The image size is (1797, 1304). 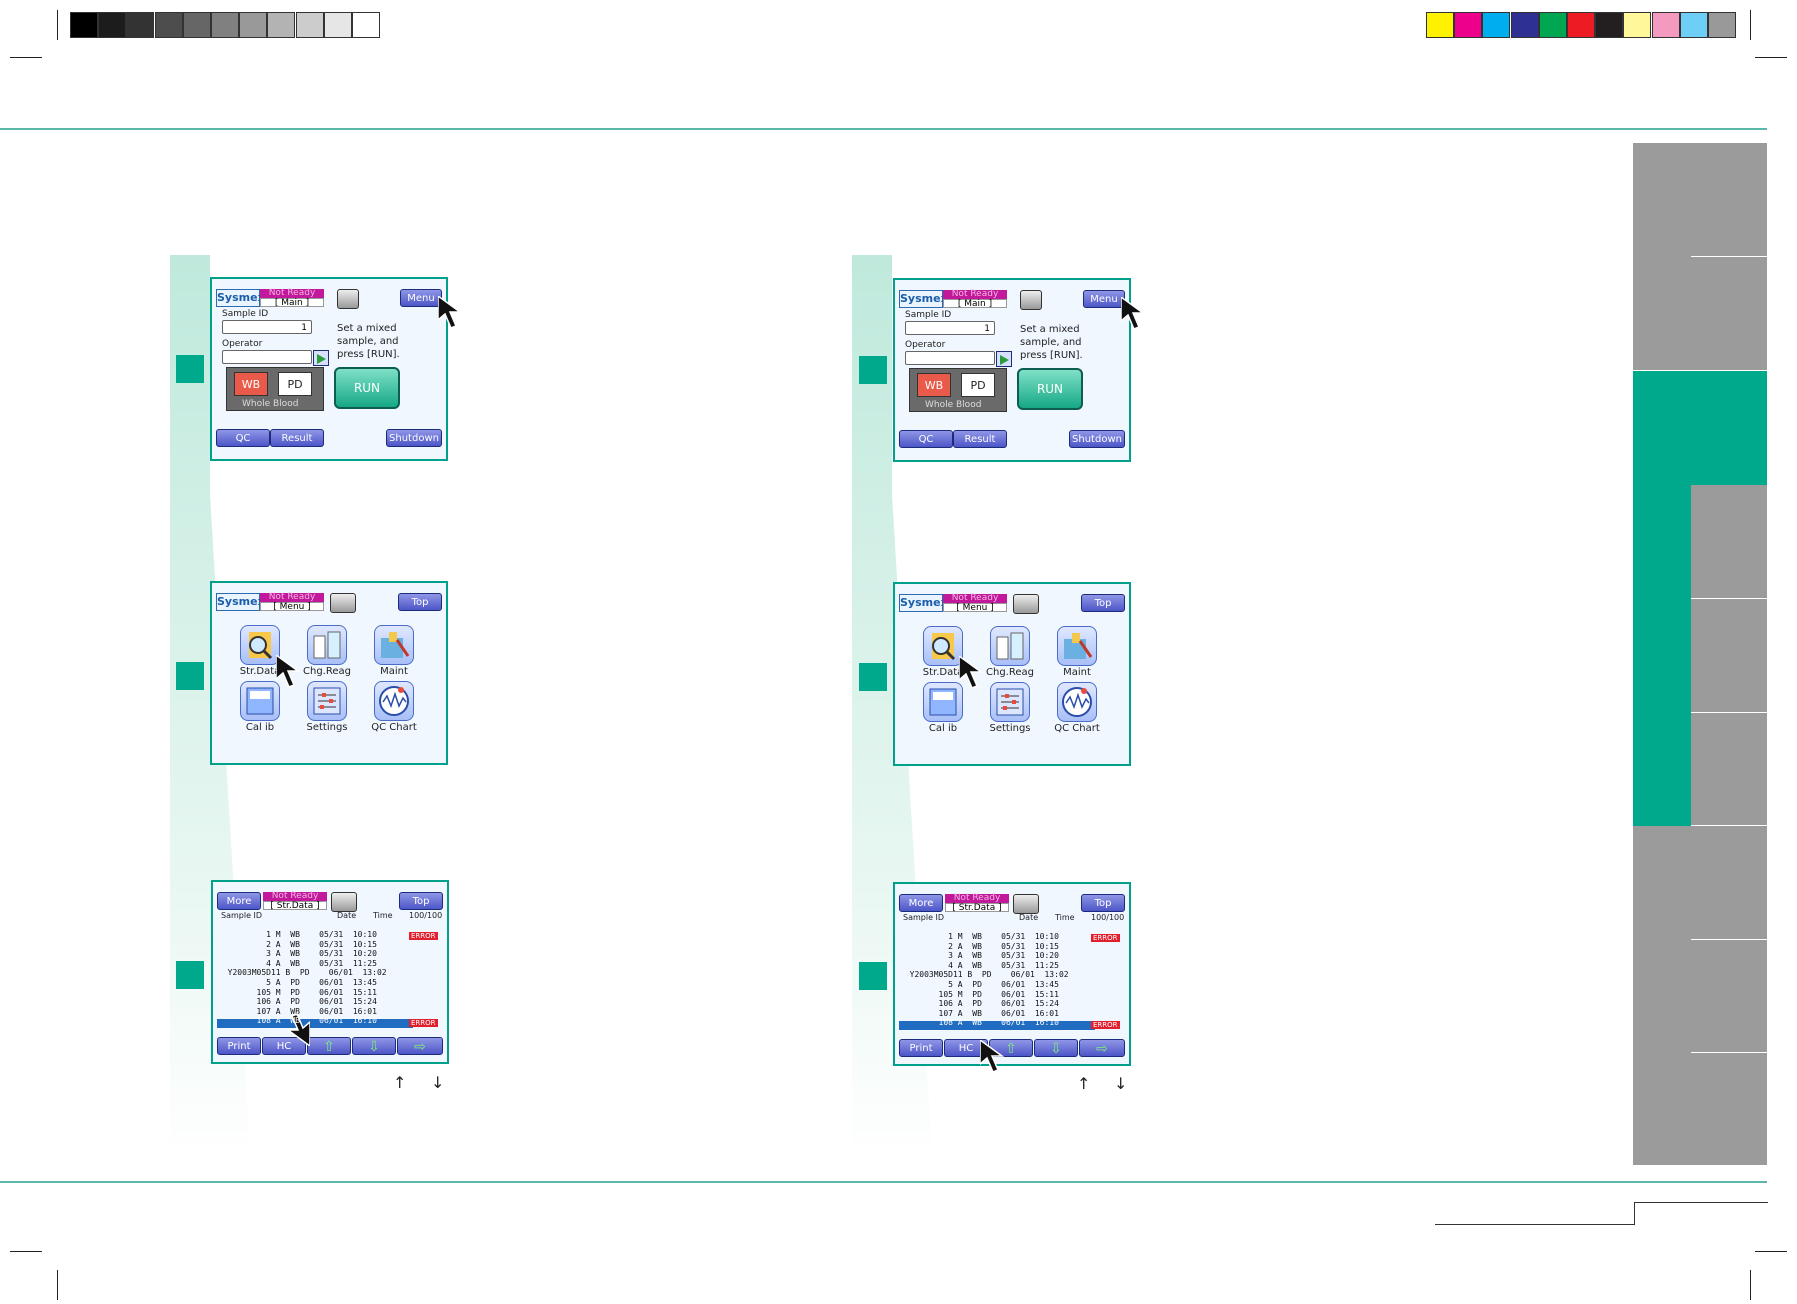 I want to click on mode-label: [ Main ], so click(x=292, y=303).